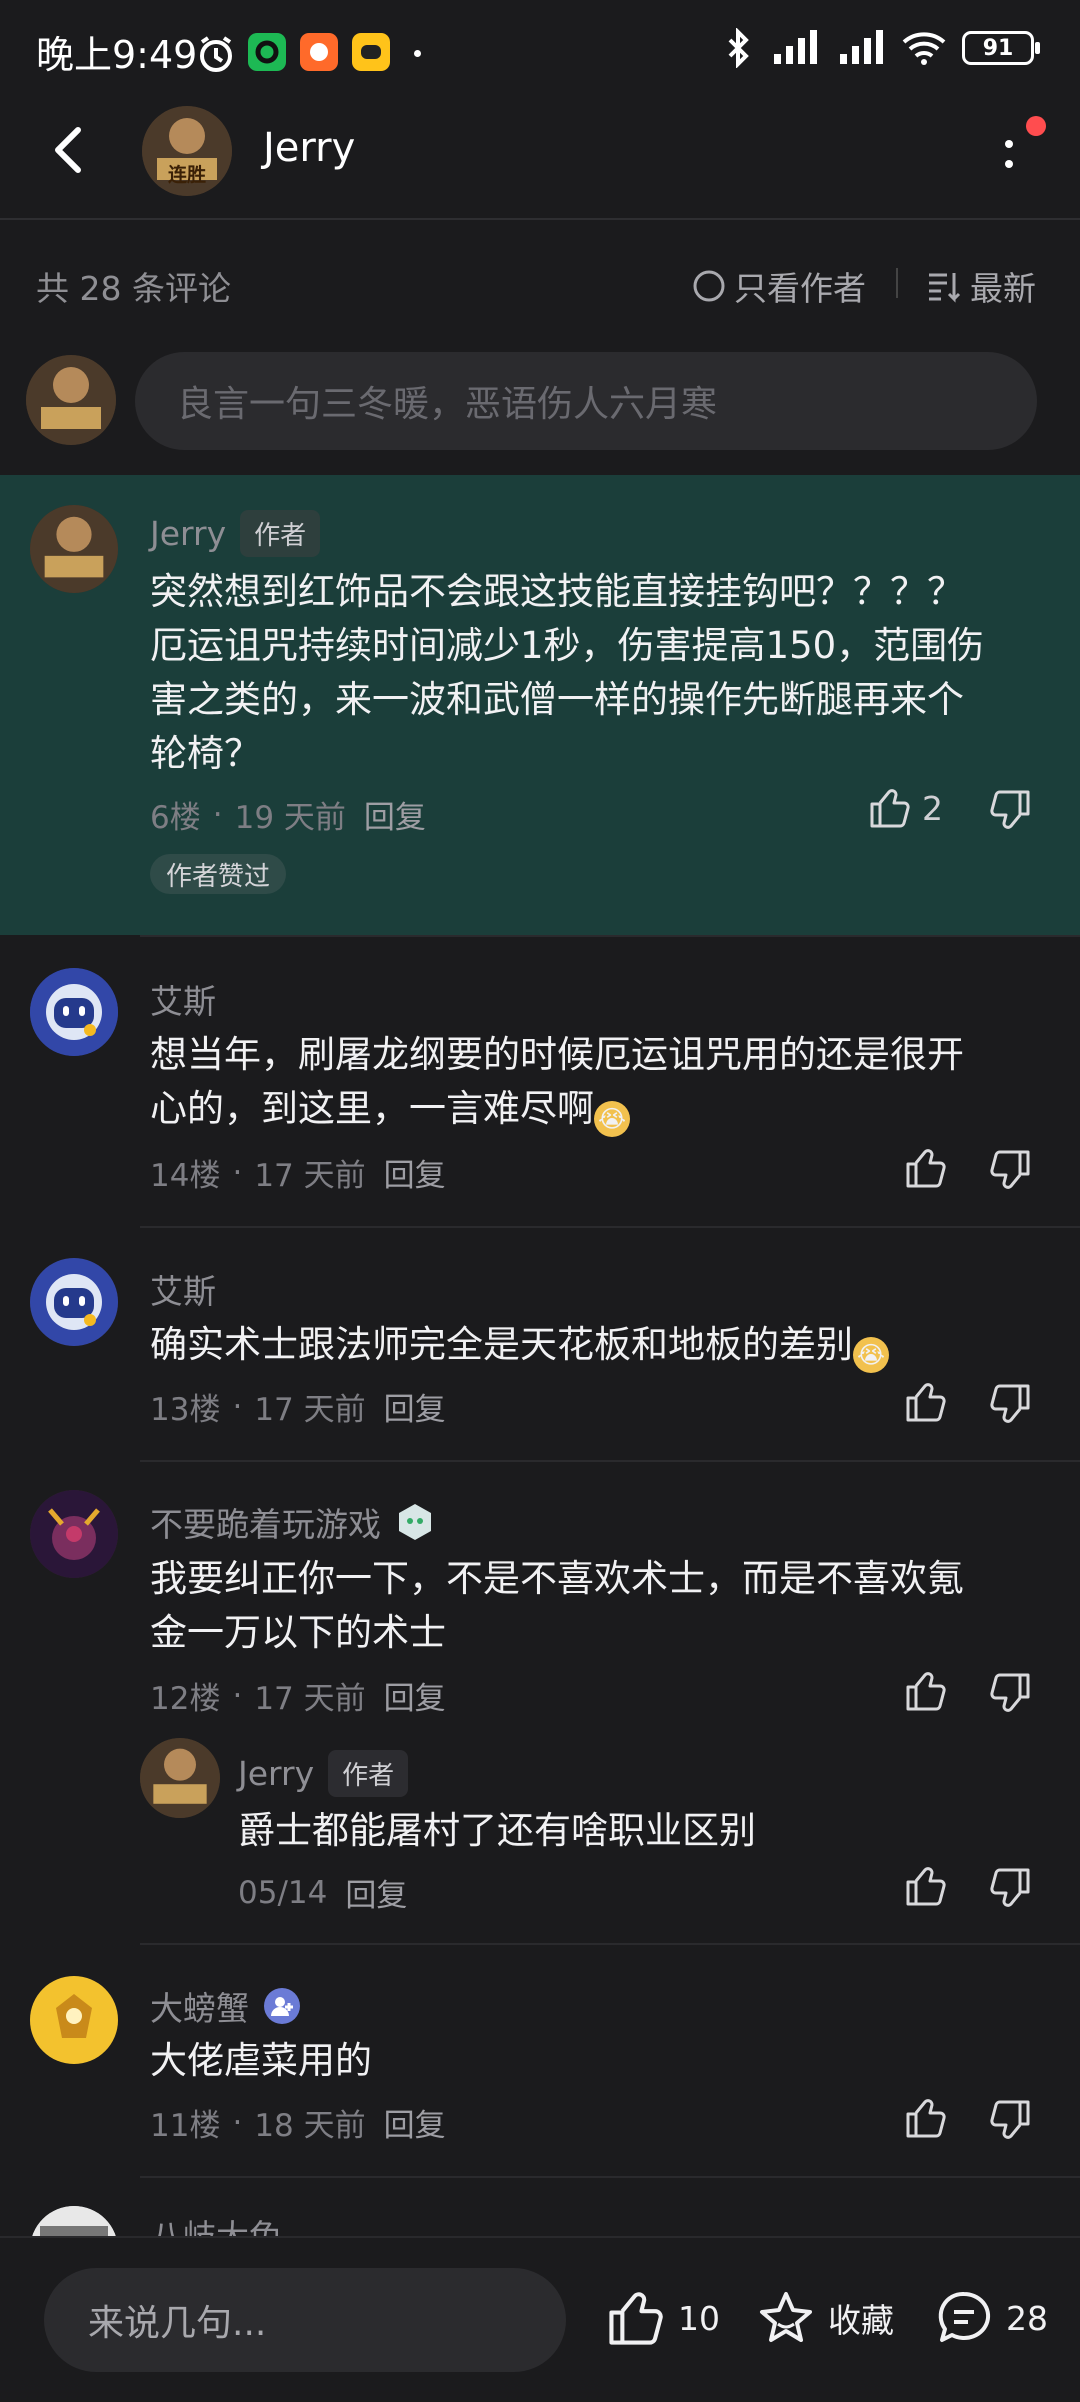 This screenshot has width=1080, height=2402. Describe the element at coordinates (290, 818) in the screenshot. I see `comment-time: 19 天前` at that location.